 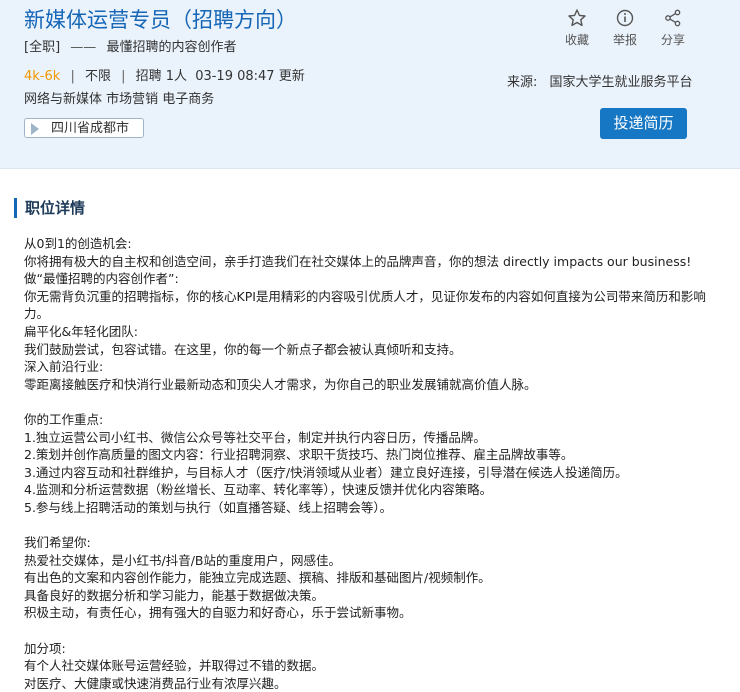 I want to click on share-label: 分享, so click(x=672, y=40).